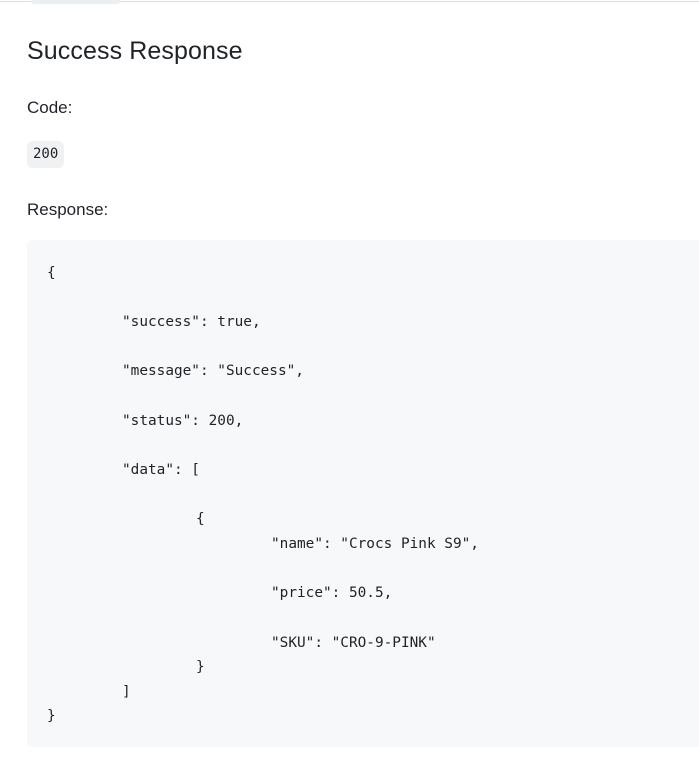 This screenshot has width=699, height=771. Describe the element at coordinates (51, 273) in the screenshot. I see `json-open-brace: {` at that location.